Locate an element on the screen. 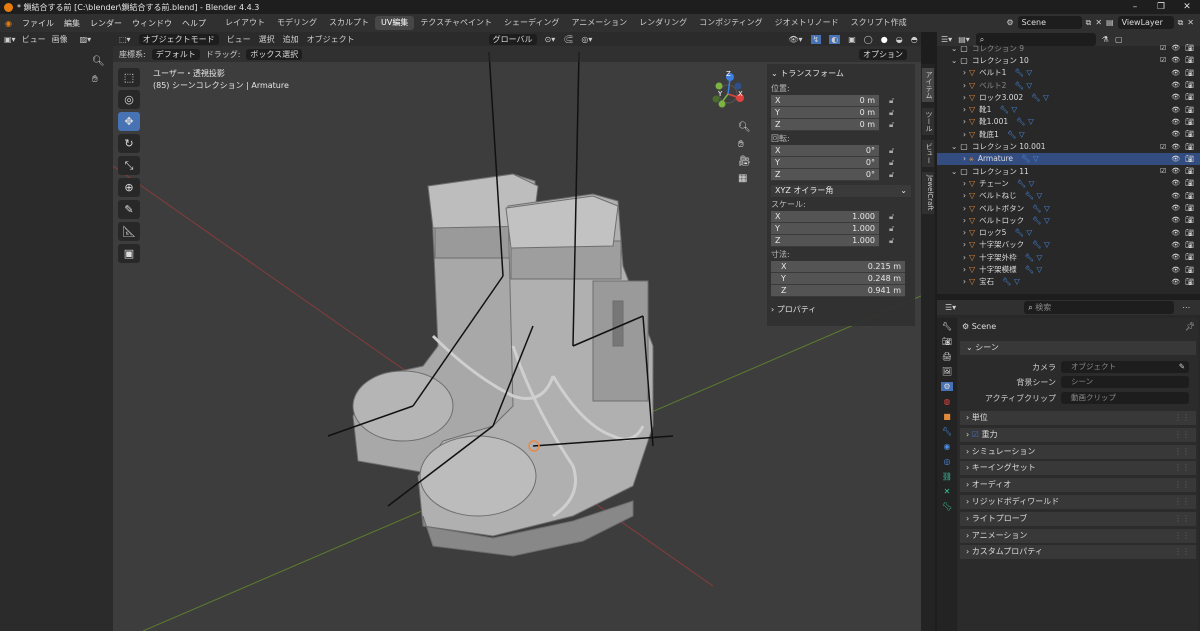  gizmo-toggle-icon: ↯ is located at coordinates (816, 39).